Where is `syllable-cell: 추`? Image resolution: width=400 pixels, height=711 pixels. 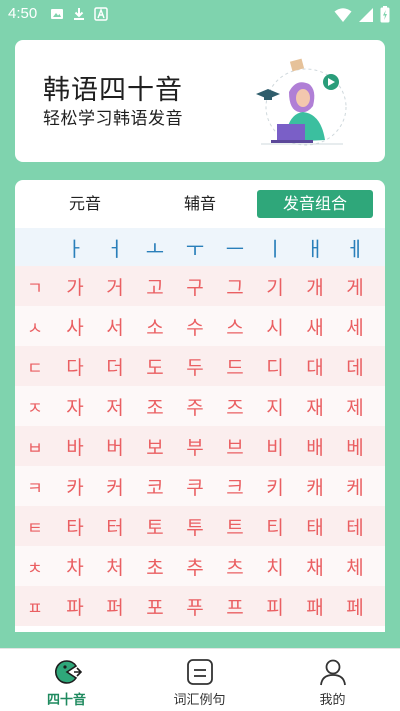
syllable-cell: 추 is located at coordinates (195, 566).